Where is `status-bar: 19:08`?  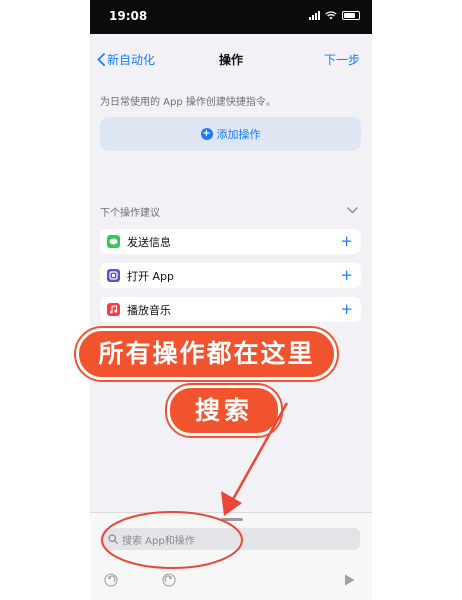 status-bar: 19:08 is located at coordinates (231, 17).